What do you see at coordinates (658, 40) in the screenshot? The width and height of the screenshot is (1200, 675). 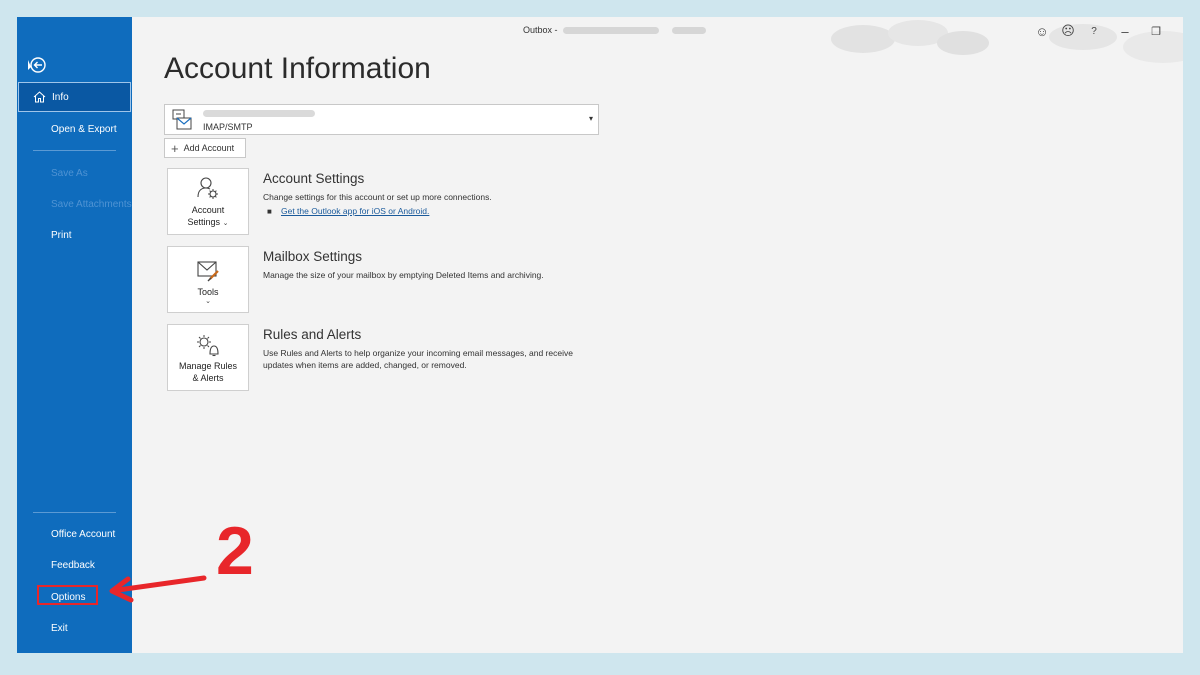 I see `title-bar: Outbox - ☺ ☹ ? – ❐` at bounding box center [658, 40].